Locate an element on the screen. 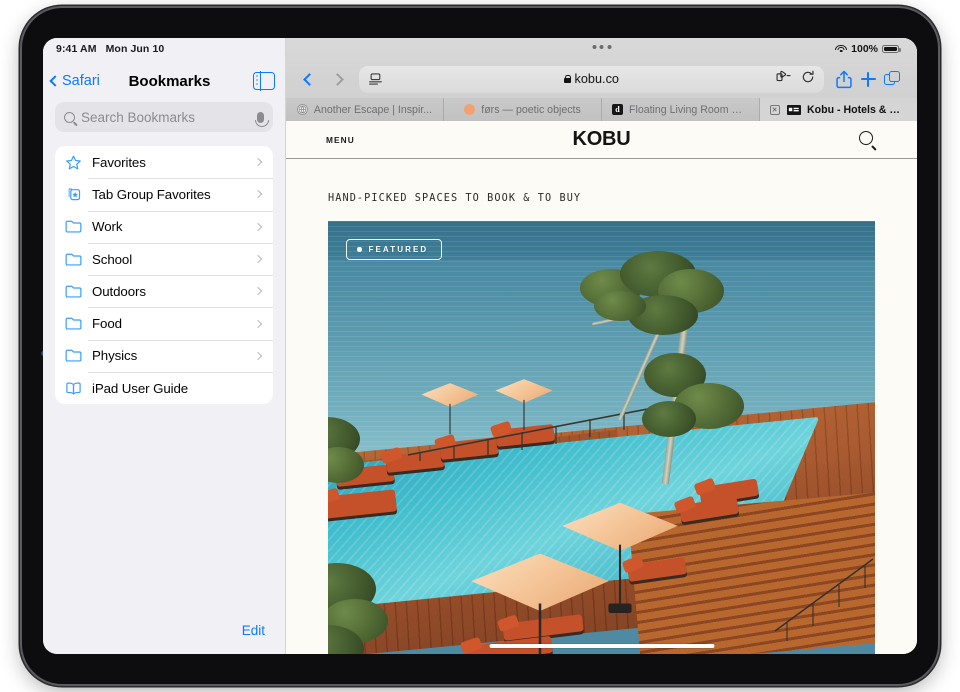 The image size is (960, 692). sidebar-item-favorites: Favorites is located at coordinates (164, 162).